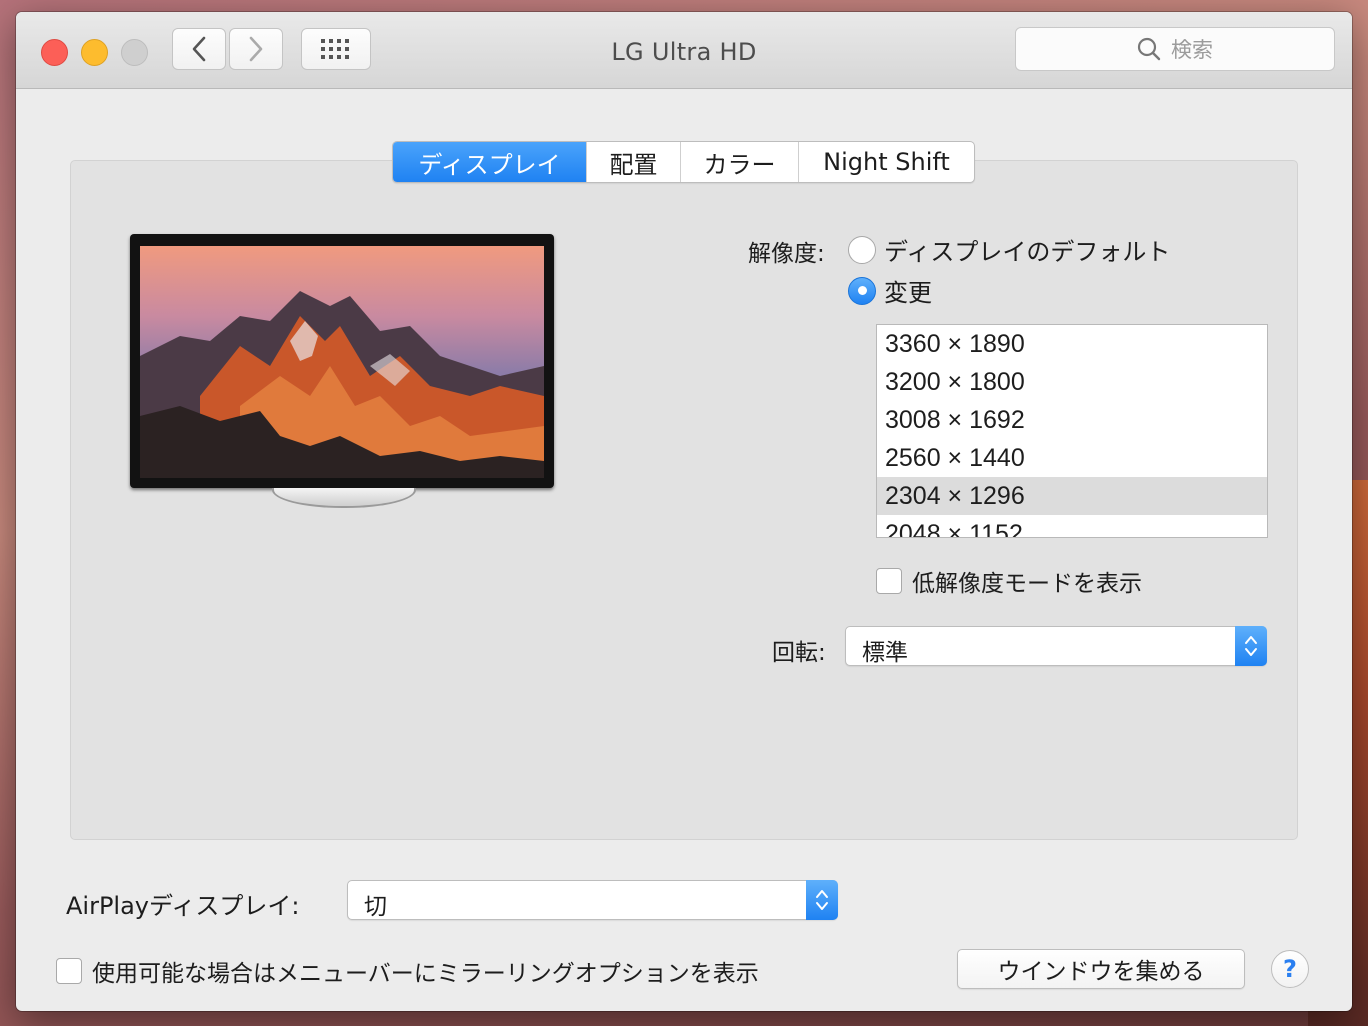 The width and height of the screenshot is (1368, 1026). Describe the element at coordinates (1072, 382) in the screenshot. I see `resolution-option: 3200 × 1800` at that location.